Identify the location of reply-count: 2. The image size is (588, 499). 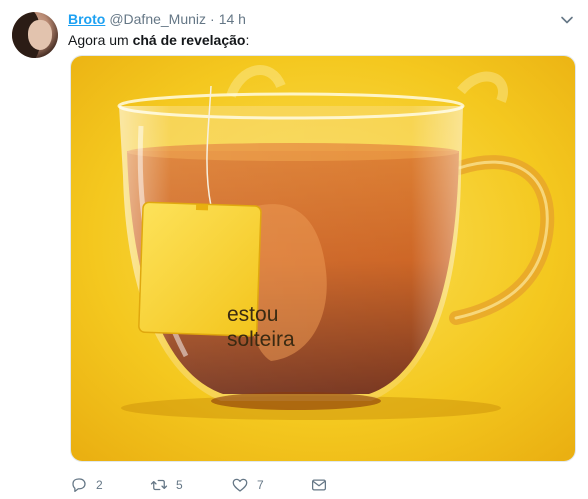
(99, 485).